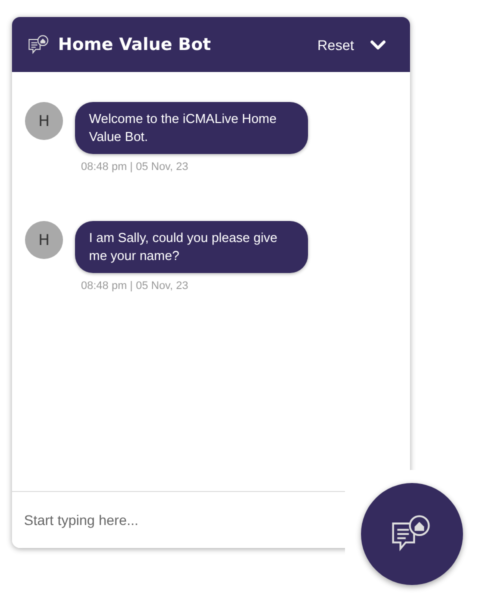  I want to click on reset-button: Reset, so click(335, 44).